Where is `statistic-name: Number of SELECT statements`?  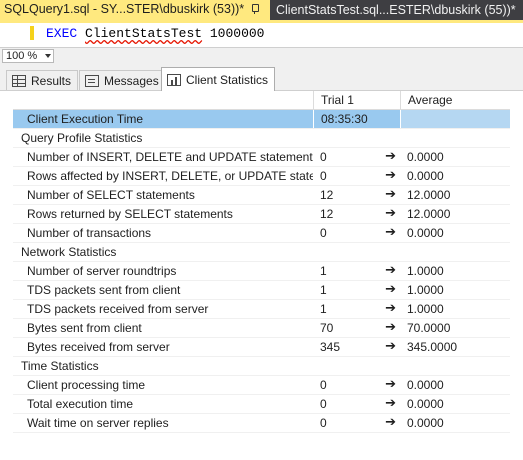 statistic-name: Number of SELECT statements is located at coordinates (111, 195).